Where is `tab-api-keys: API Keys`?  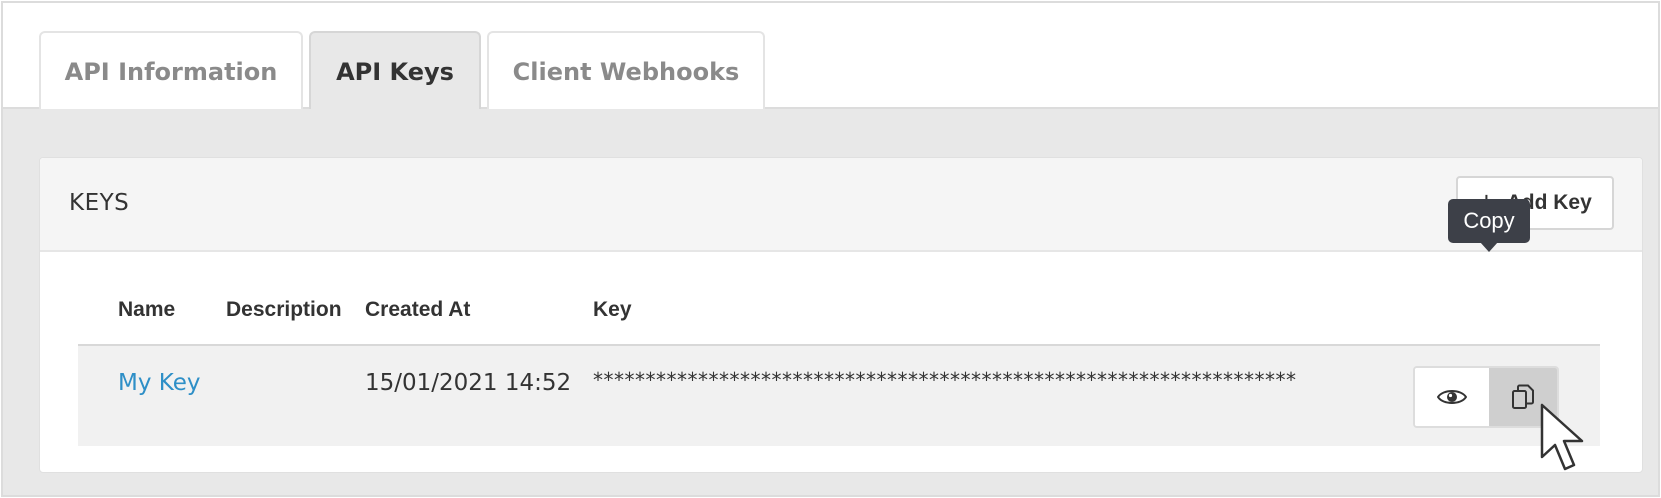 tab-api-keys: API Keys is located at coordinates (395, 71).